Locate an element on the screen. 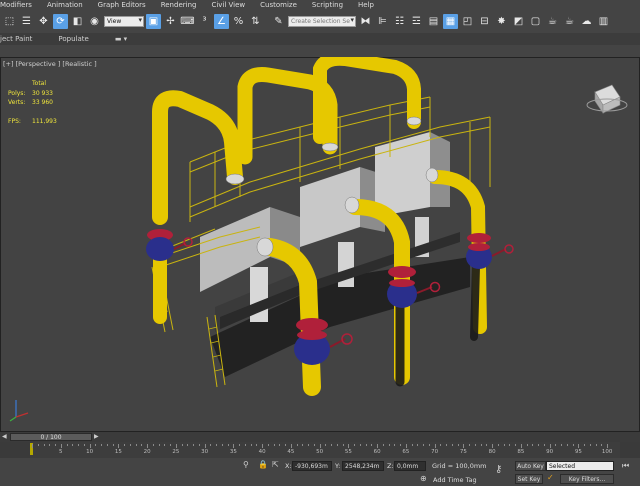  select-scale-icon: ◧ is located at coordinates (77, 21).